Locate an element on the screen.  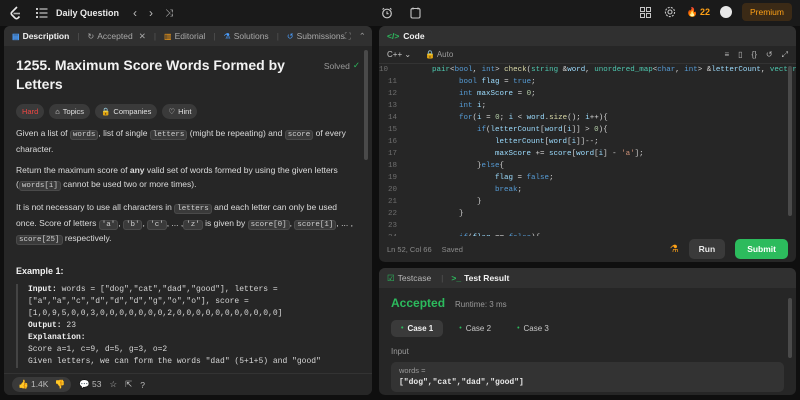
code-line: 15 if(letterCount[word[i]] > 0){ is located at coordinates (497, 130).